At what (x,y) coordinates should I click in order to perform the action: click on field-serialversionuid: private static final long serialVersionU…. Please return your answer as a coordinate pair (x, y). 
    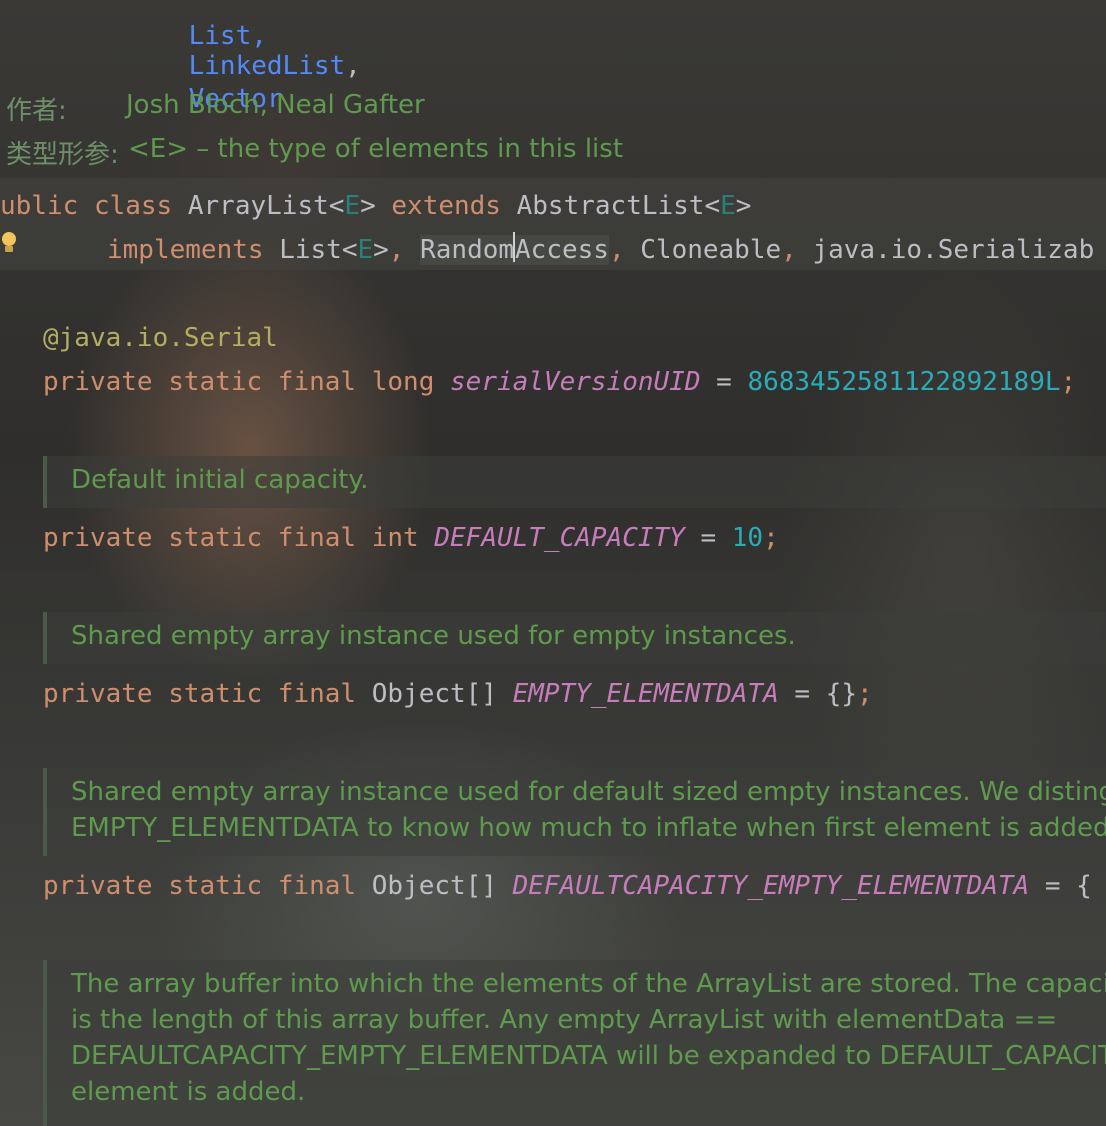
    Looking at the image, I should click on (559, 382).